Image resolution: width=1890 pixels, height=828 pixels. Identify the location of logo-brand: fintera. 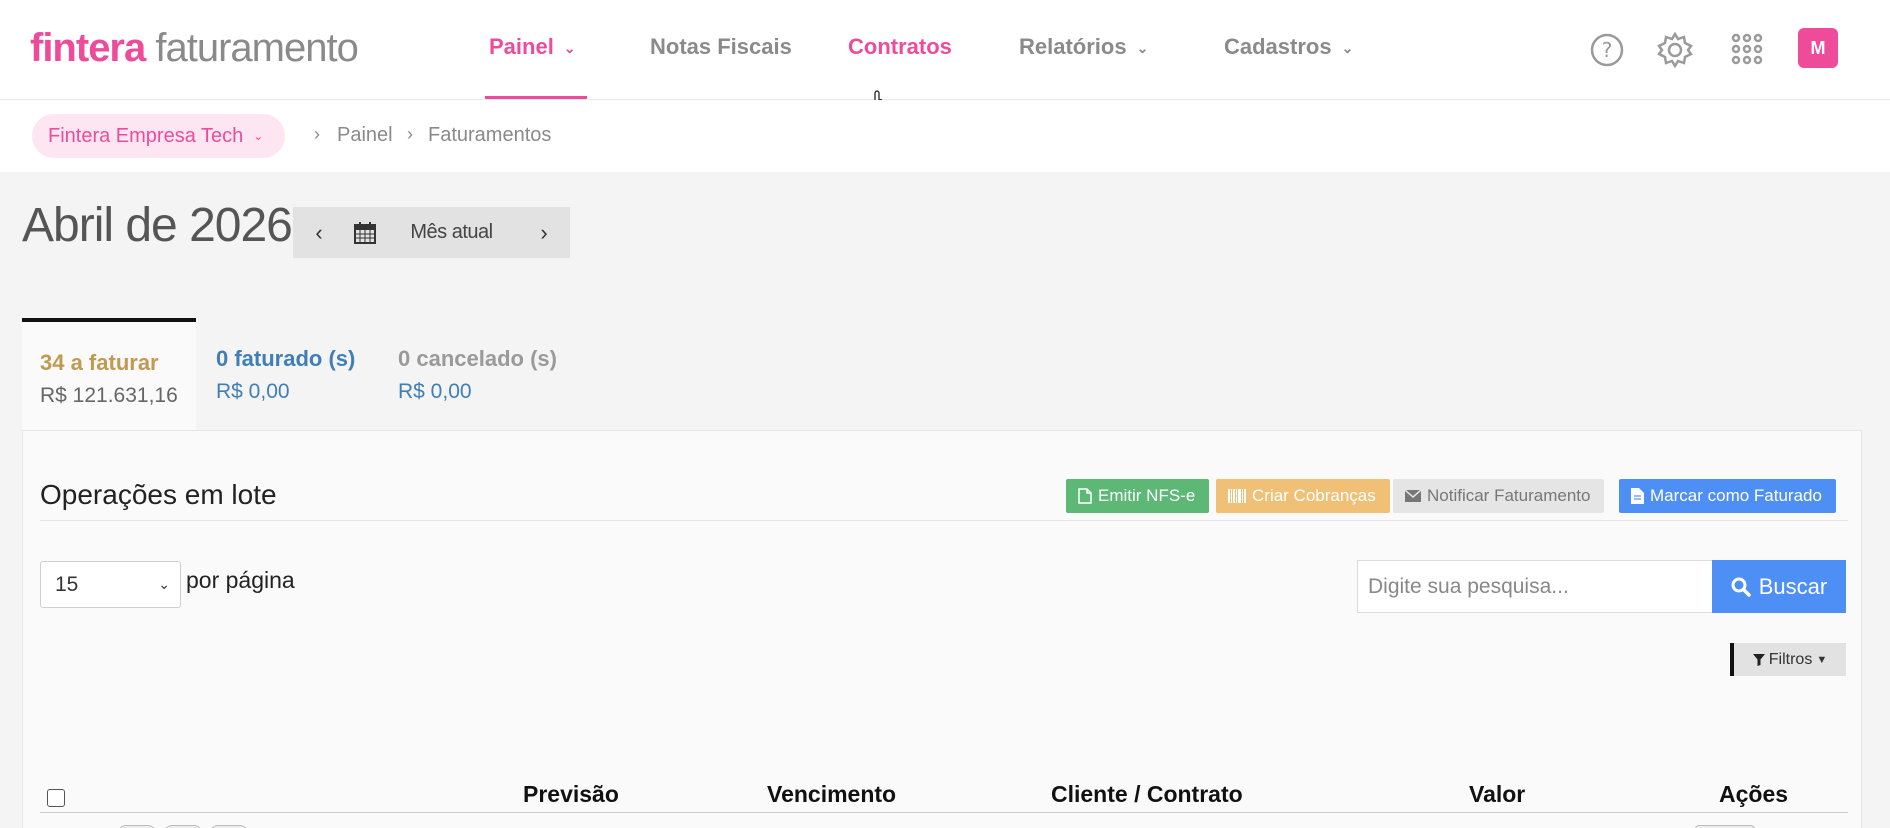
(88, 48).